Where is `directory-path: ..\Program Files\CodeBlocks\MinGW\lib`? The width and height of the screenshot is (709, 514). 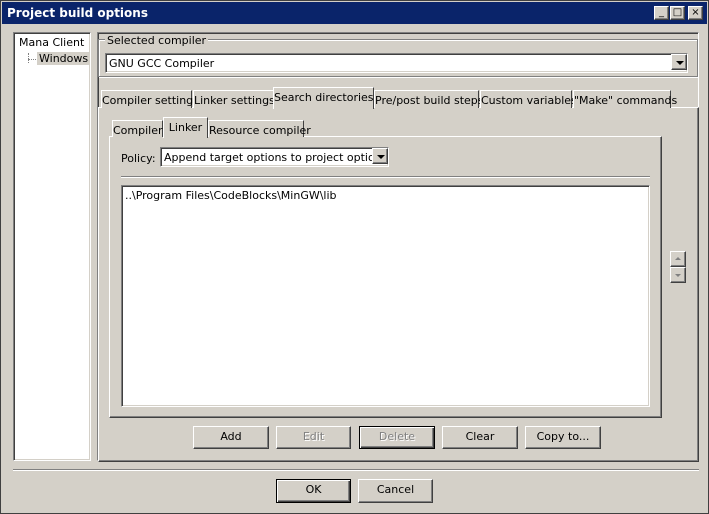 directory-path: ..\Program Files\CodeBlocks\MinGW\lib is located at coordinates (231, 195).